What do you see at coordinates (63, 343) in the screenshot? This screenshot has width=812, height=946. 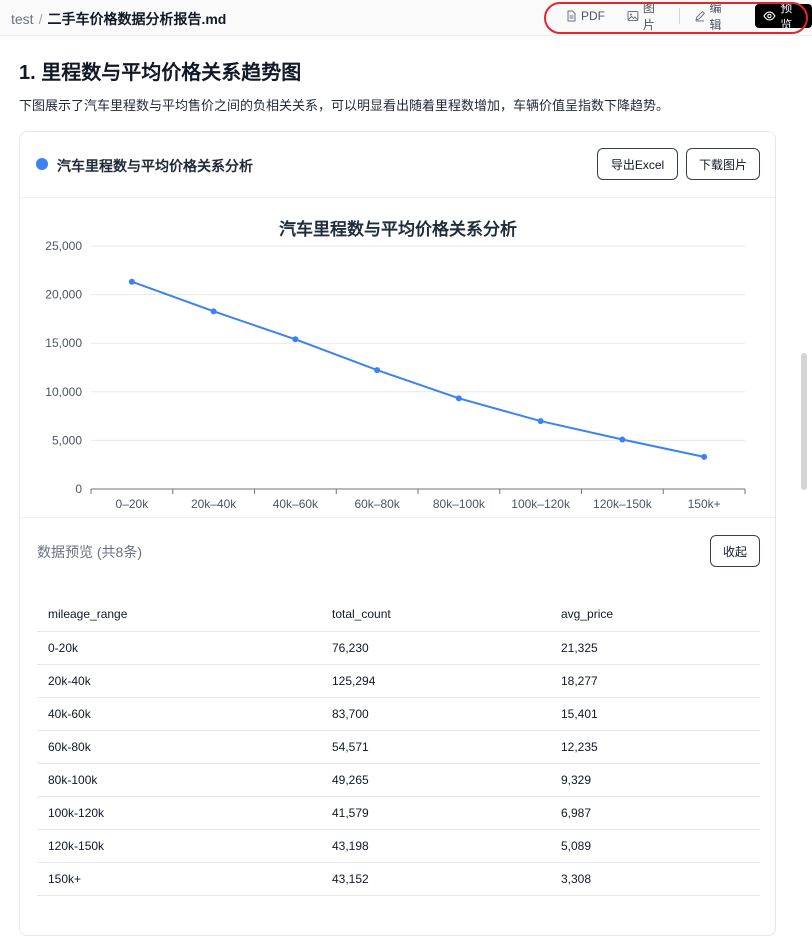 I see `y-tick-label: 15,000` at bounding box center [63, 343].